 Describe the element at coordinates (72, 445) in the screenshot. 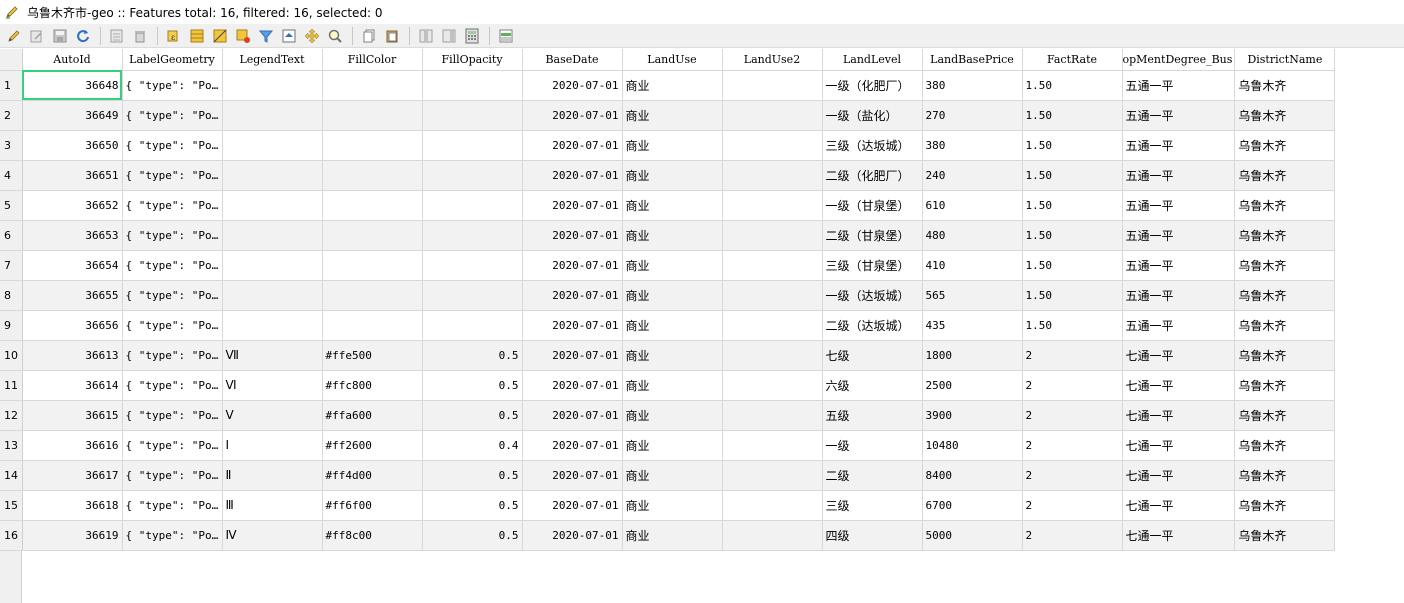

I see `auto-id-cell: 36616` at that location.